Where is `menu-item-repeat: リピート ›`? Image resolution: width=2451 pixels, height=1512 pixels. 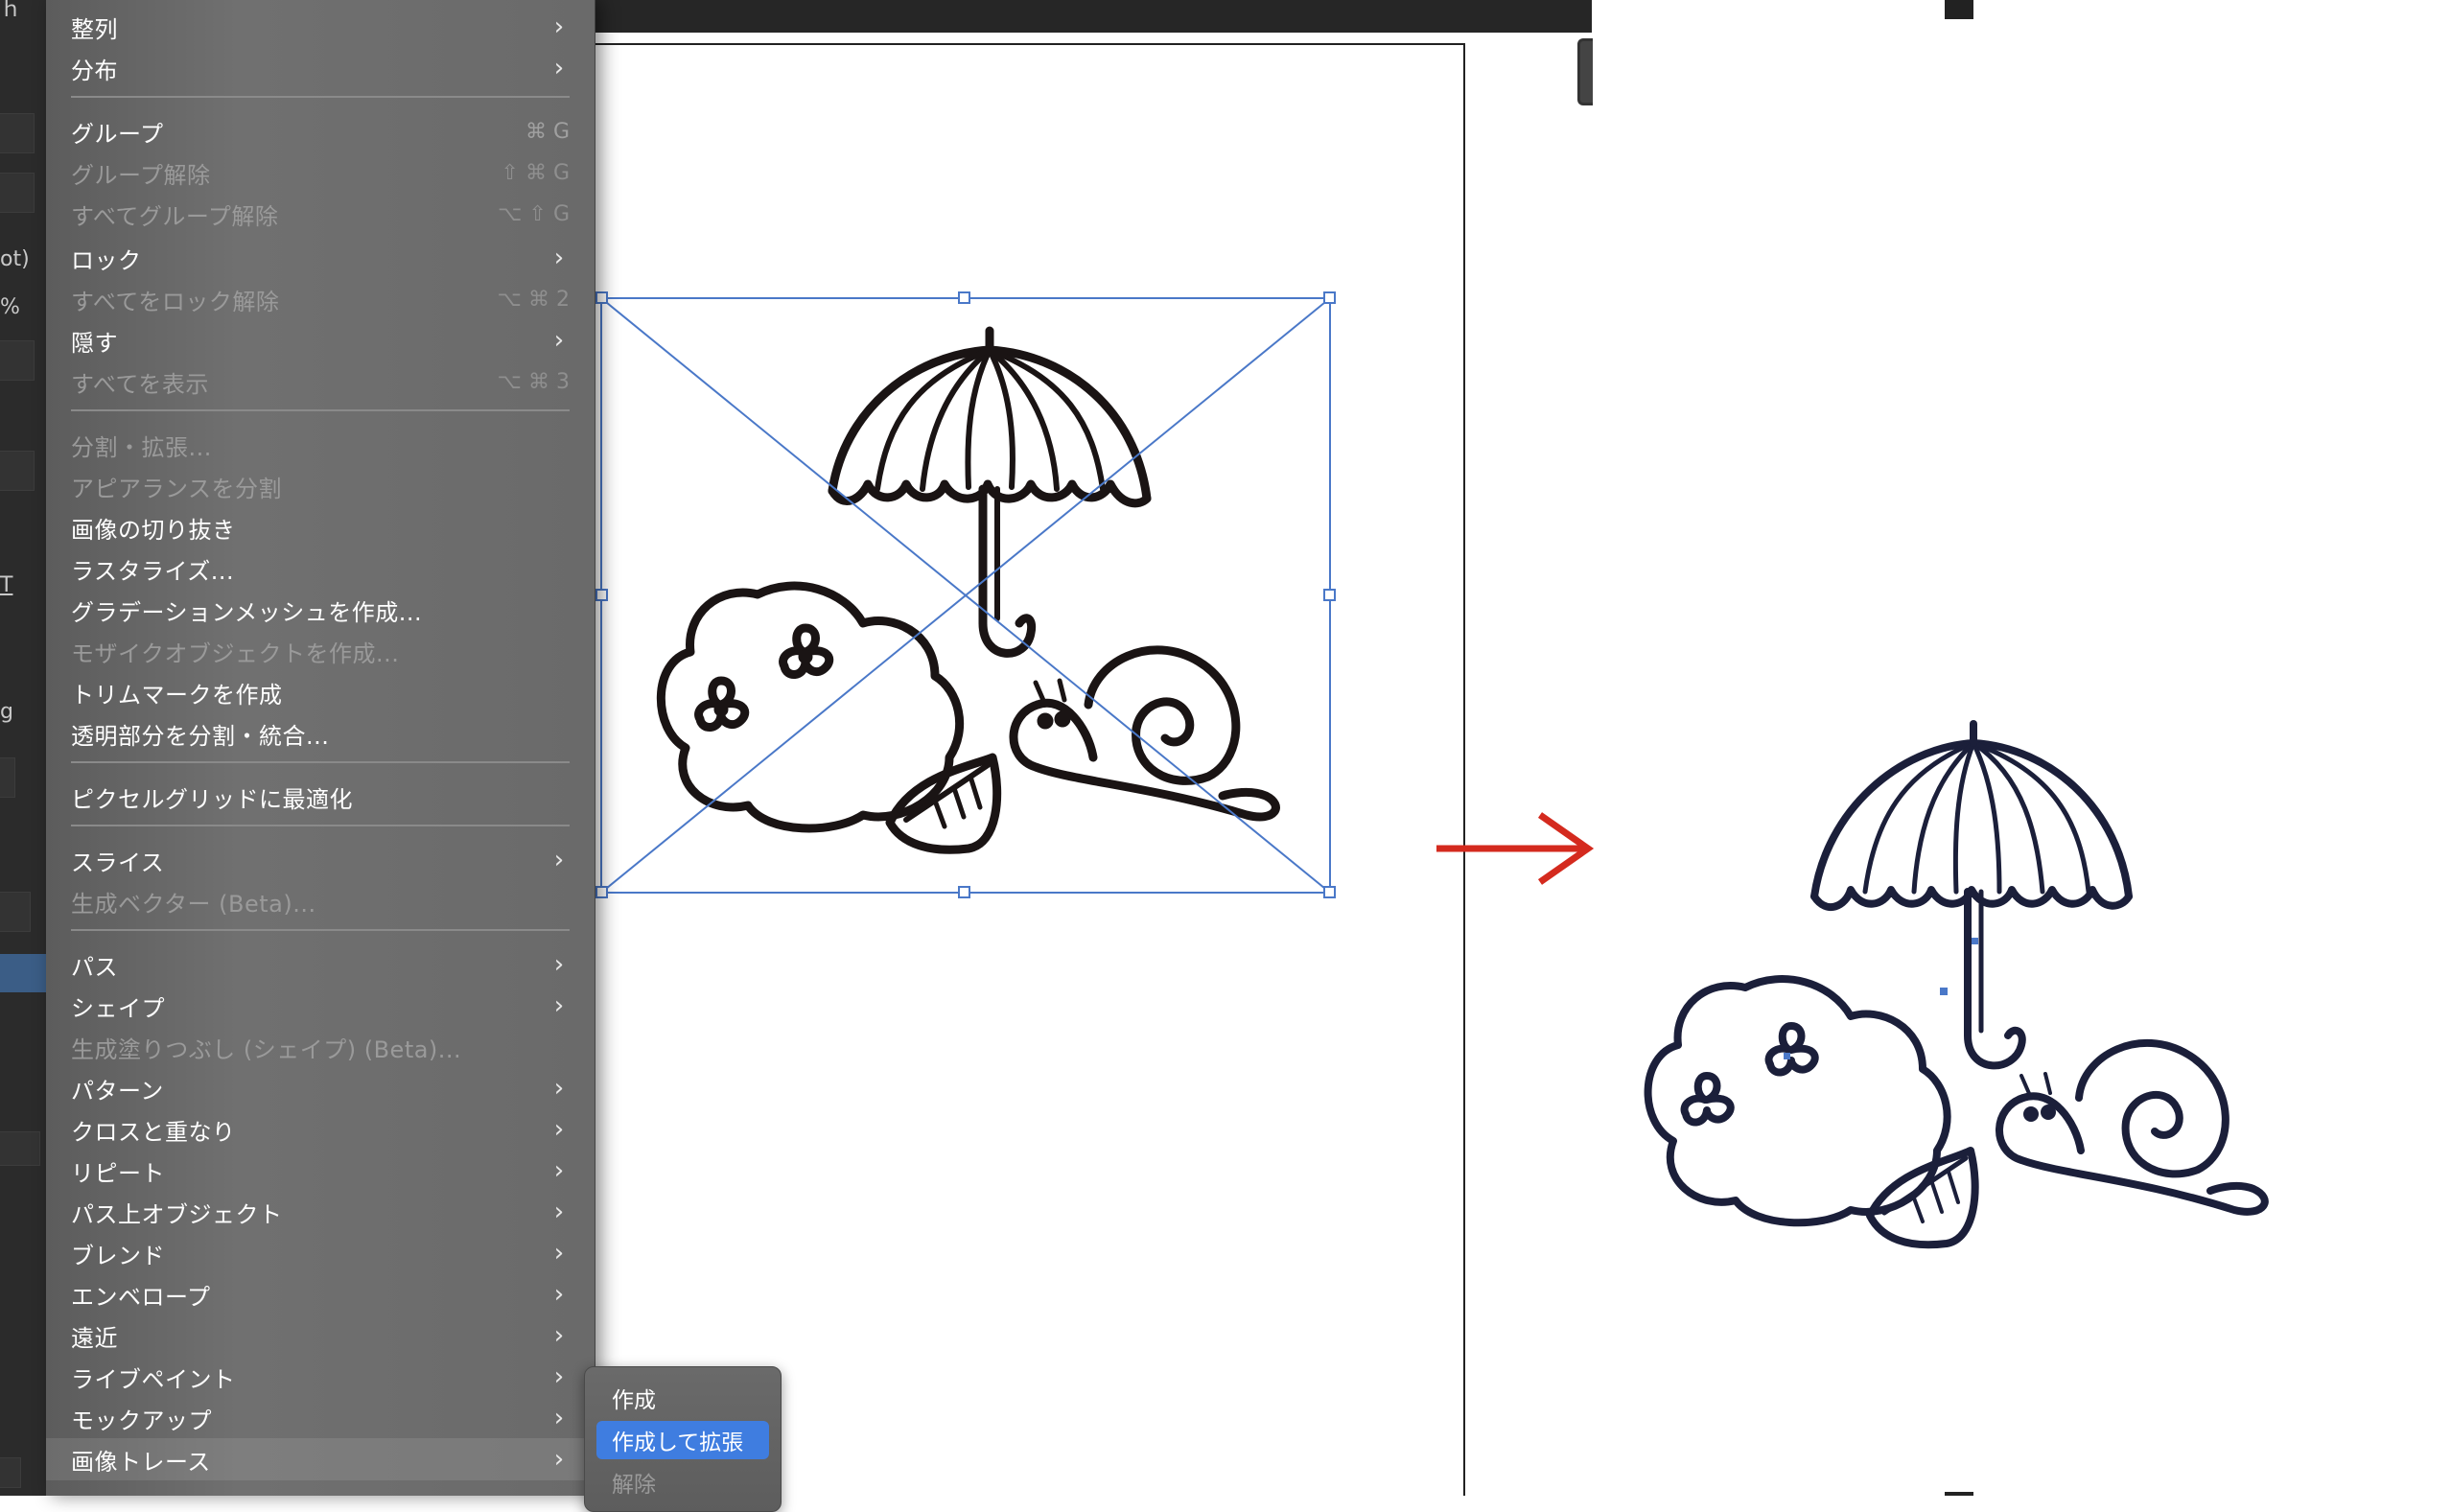 menu-item-repeat: リピート › is located at coordinates (320, 1171).